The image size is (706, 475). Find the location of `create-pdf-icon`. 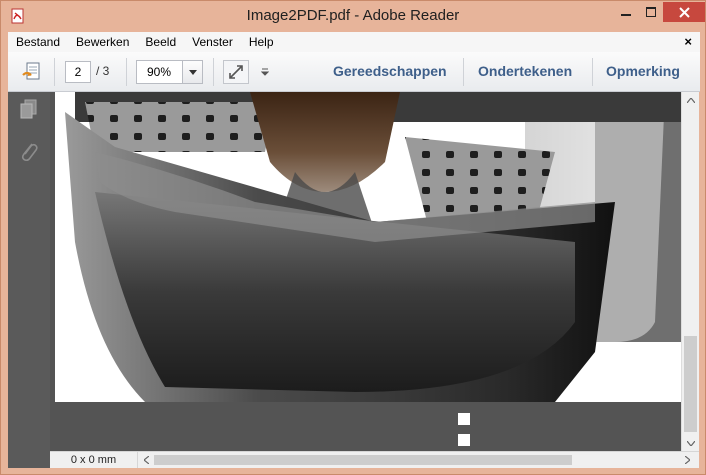

create-pdf-icon is located at coordinates (31, 71).